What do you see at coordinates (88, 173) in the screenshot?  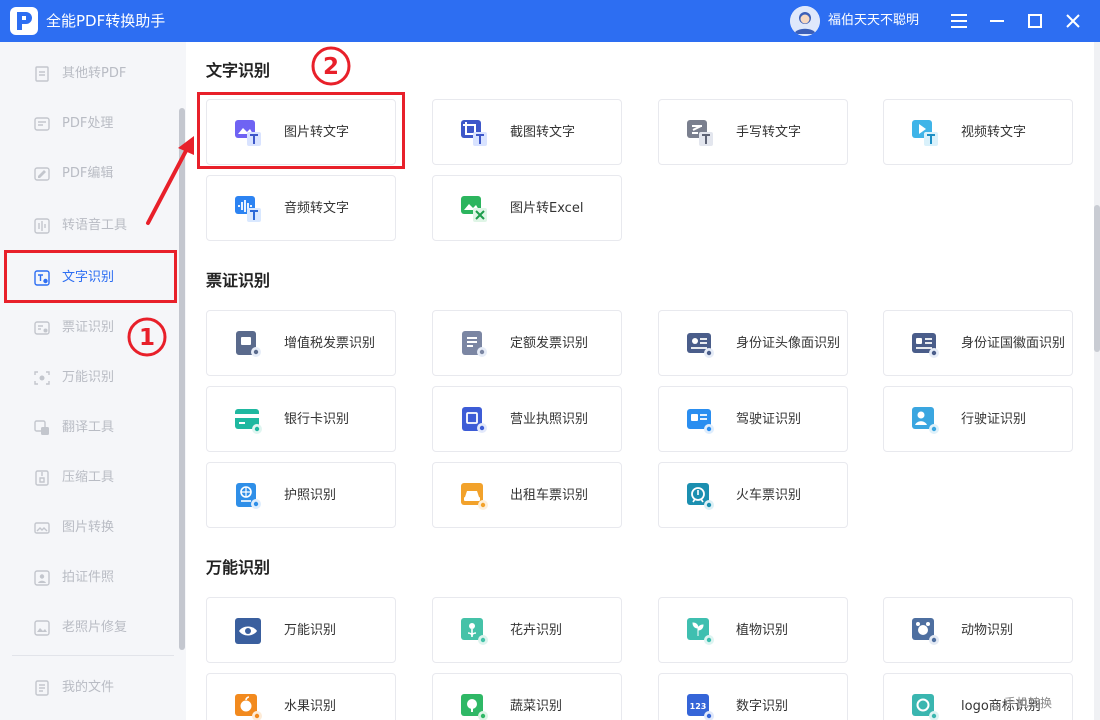 I see `sidebar-item-label: PDF编辑` at bounding box center [88, 173].